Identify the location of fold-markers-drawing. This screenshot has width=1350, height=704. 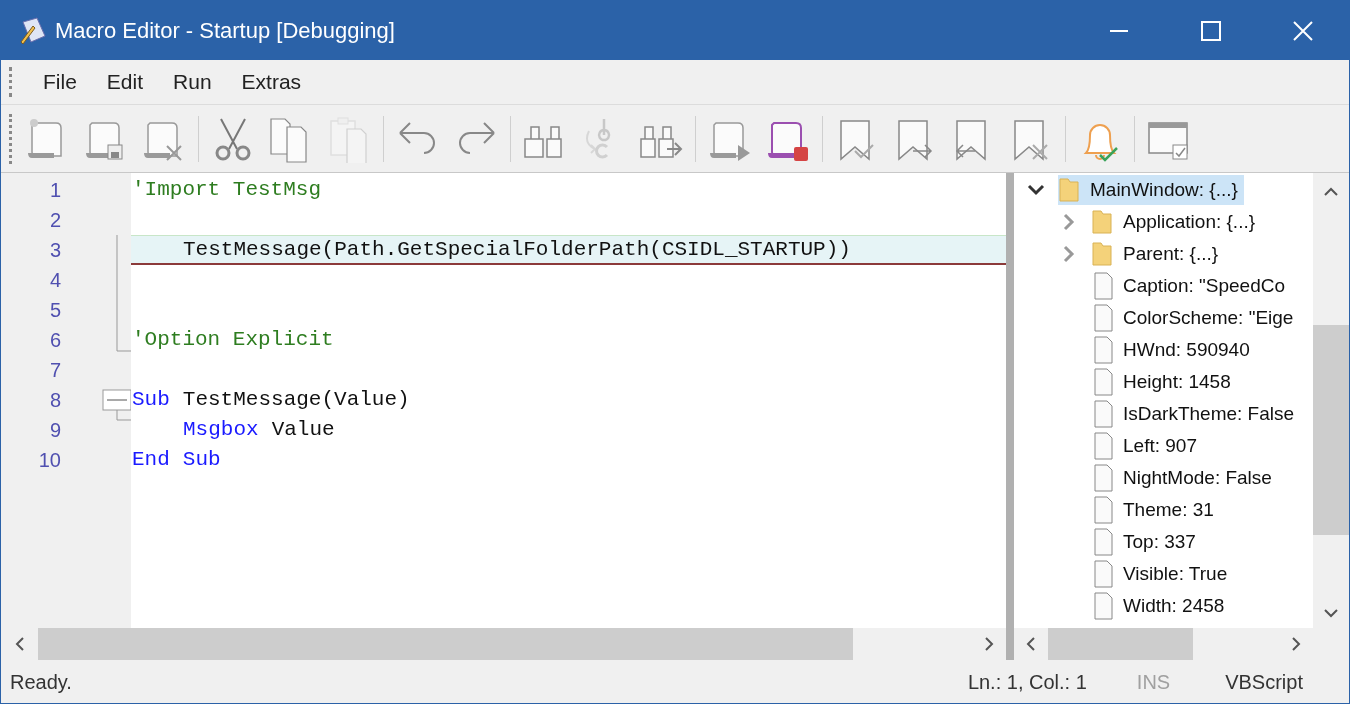
(116, 328).